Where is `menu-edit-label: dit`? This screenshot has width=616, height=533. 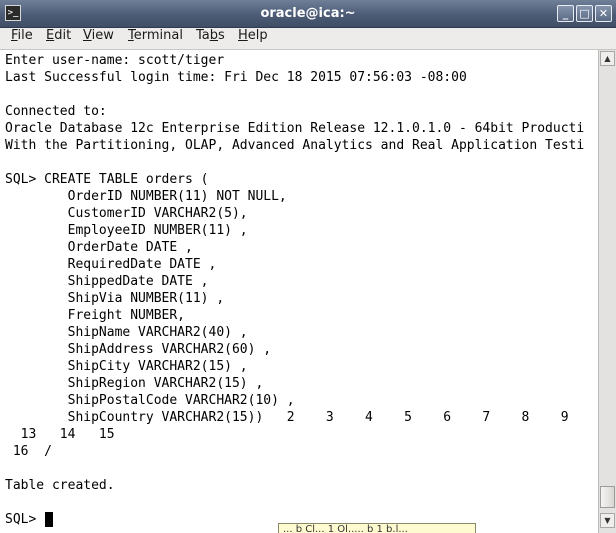
menu-edit-label: dit is located at coordinates (63, 35).